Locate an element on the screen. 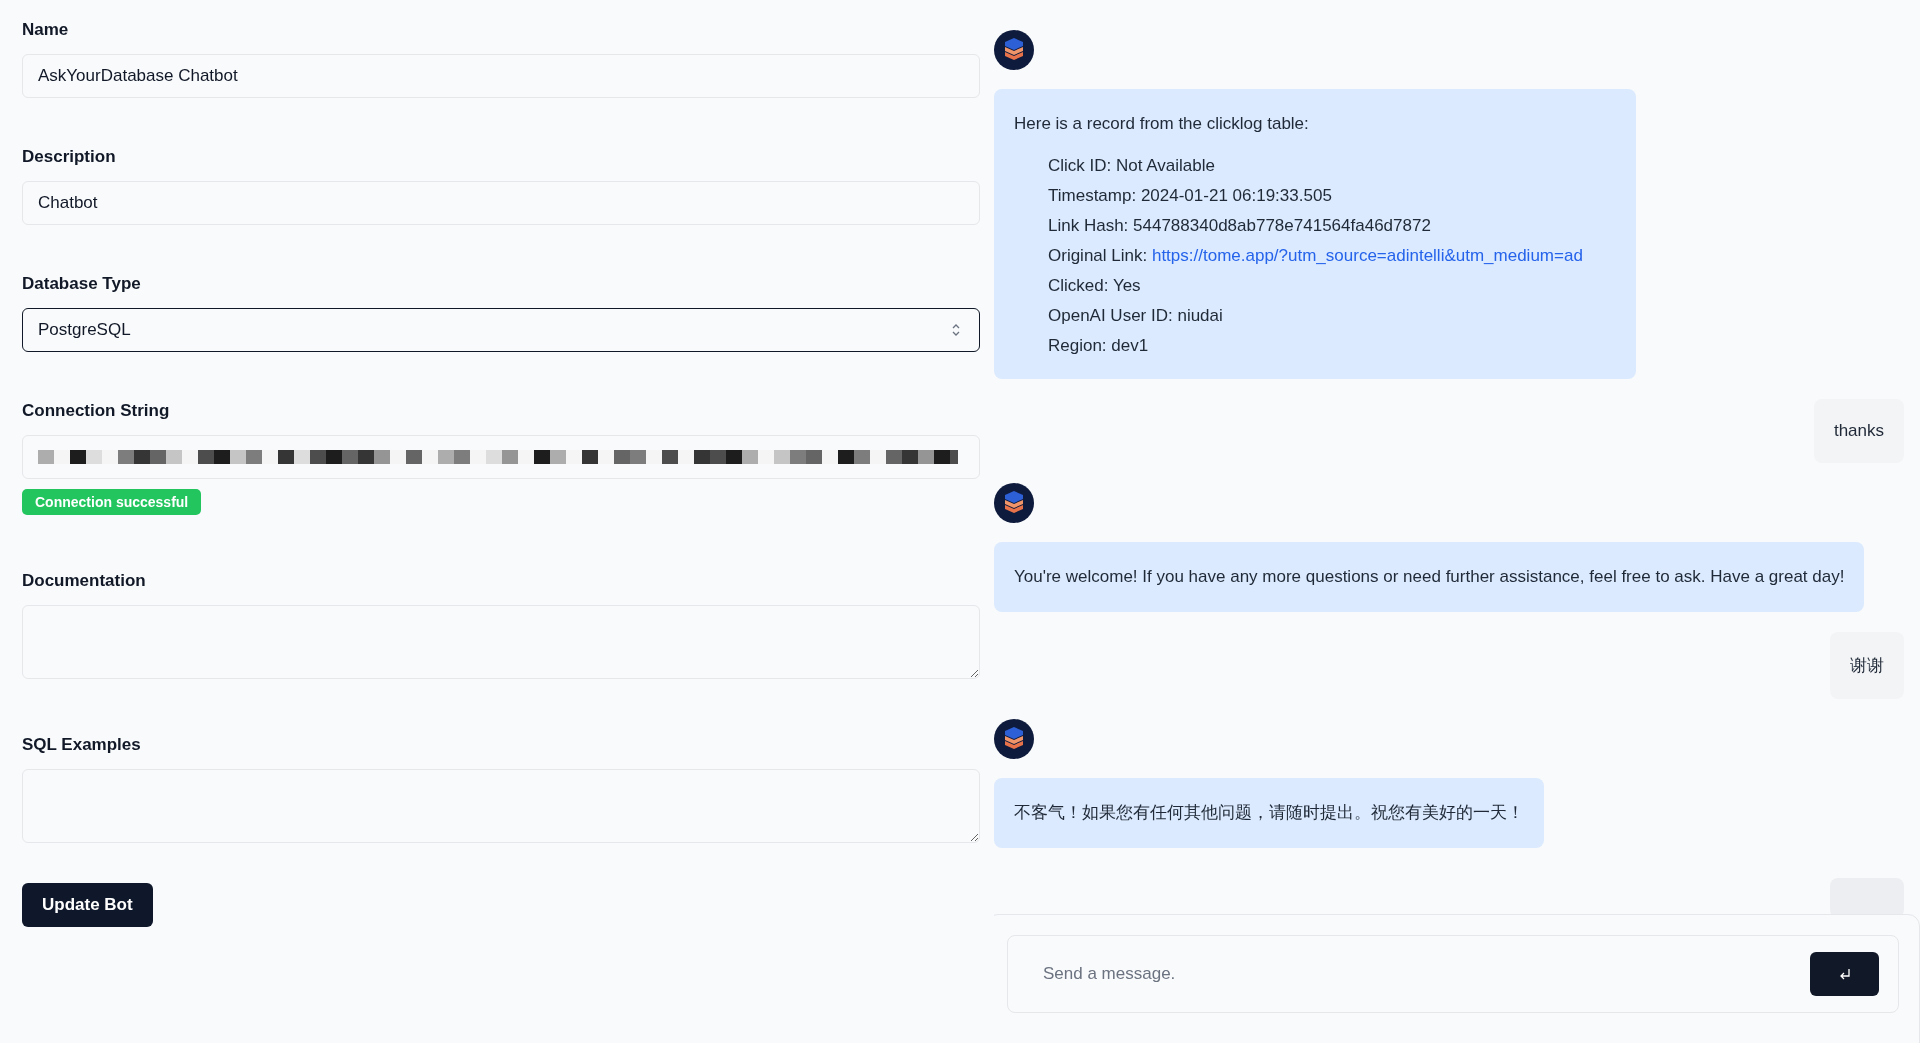 The height and width of the screenshot is (1043, 1920). text-field: AskYourDatabase Chatbot is located at coordinates (501, 76).